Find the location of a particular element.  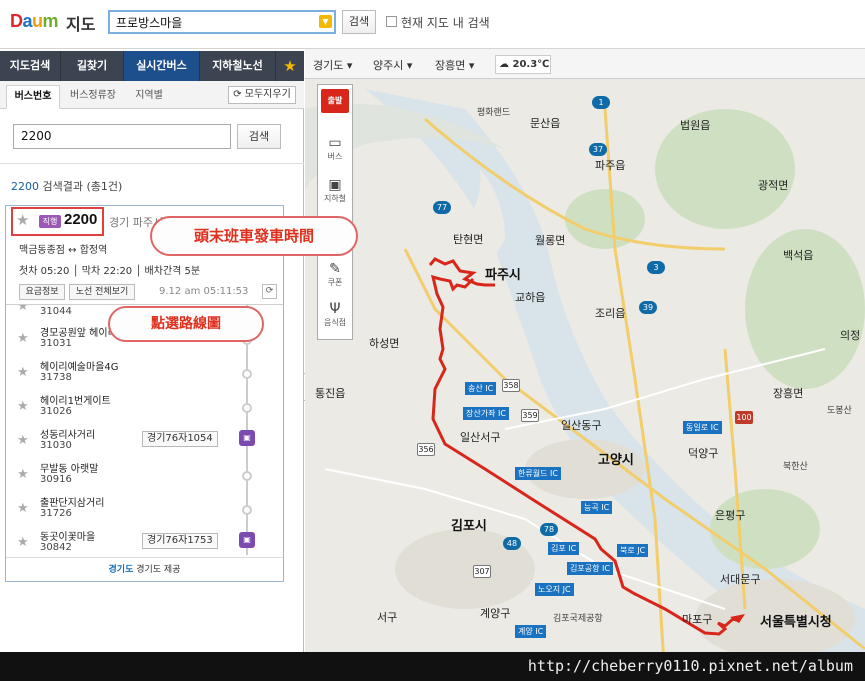

ic-badge: 한류월드 IC is located at coordinates (538, 473).